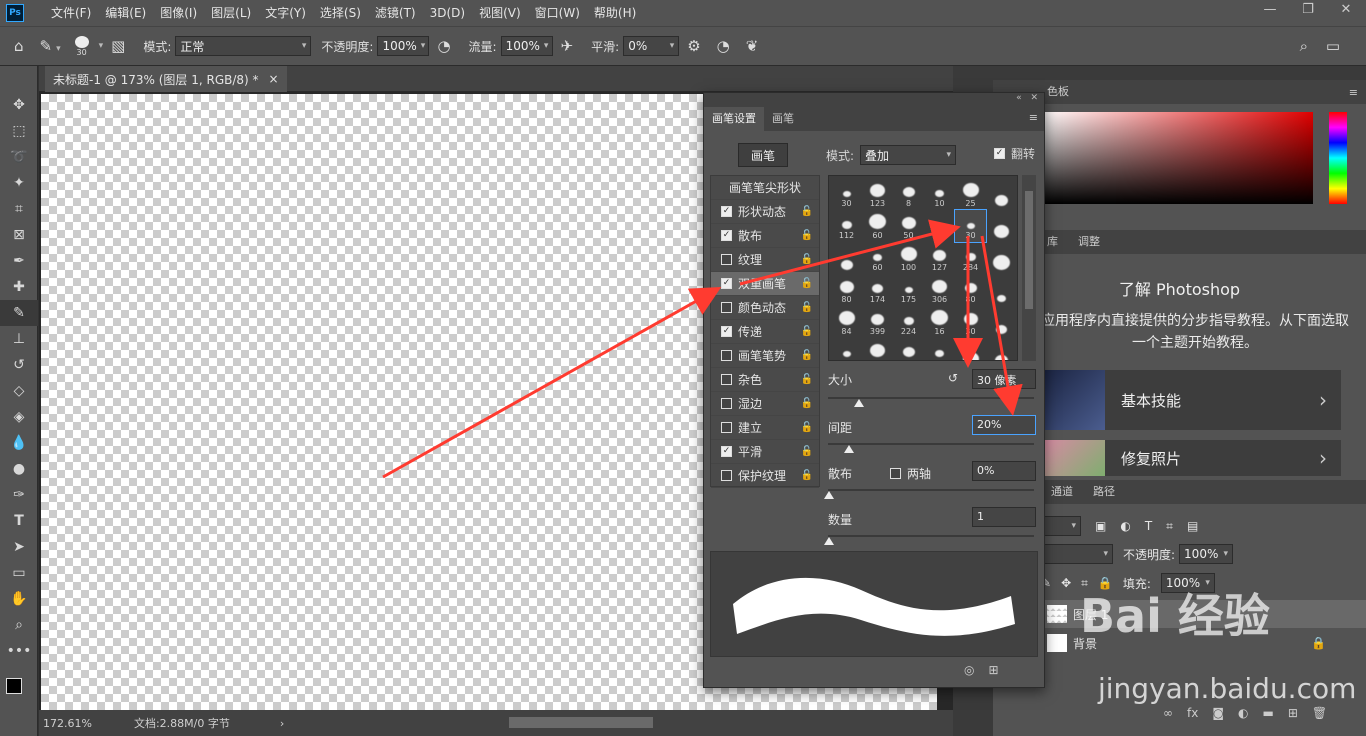 The image size is (1366, 736). I want to click on learn-card-repair: 修复照片 ›, so click(1191, 458).